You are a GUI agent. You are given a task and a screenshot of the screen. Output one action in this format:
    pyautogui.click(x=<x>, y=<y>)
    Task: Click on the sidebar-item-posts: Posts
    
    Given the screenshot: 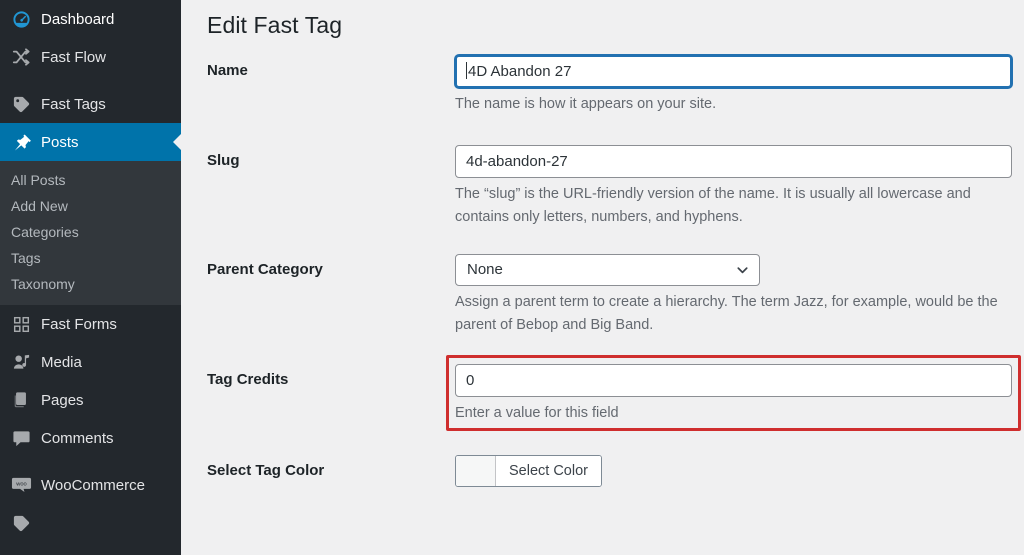 What is the action you would take?
    pyautogui.click(x=90, y=142)
    